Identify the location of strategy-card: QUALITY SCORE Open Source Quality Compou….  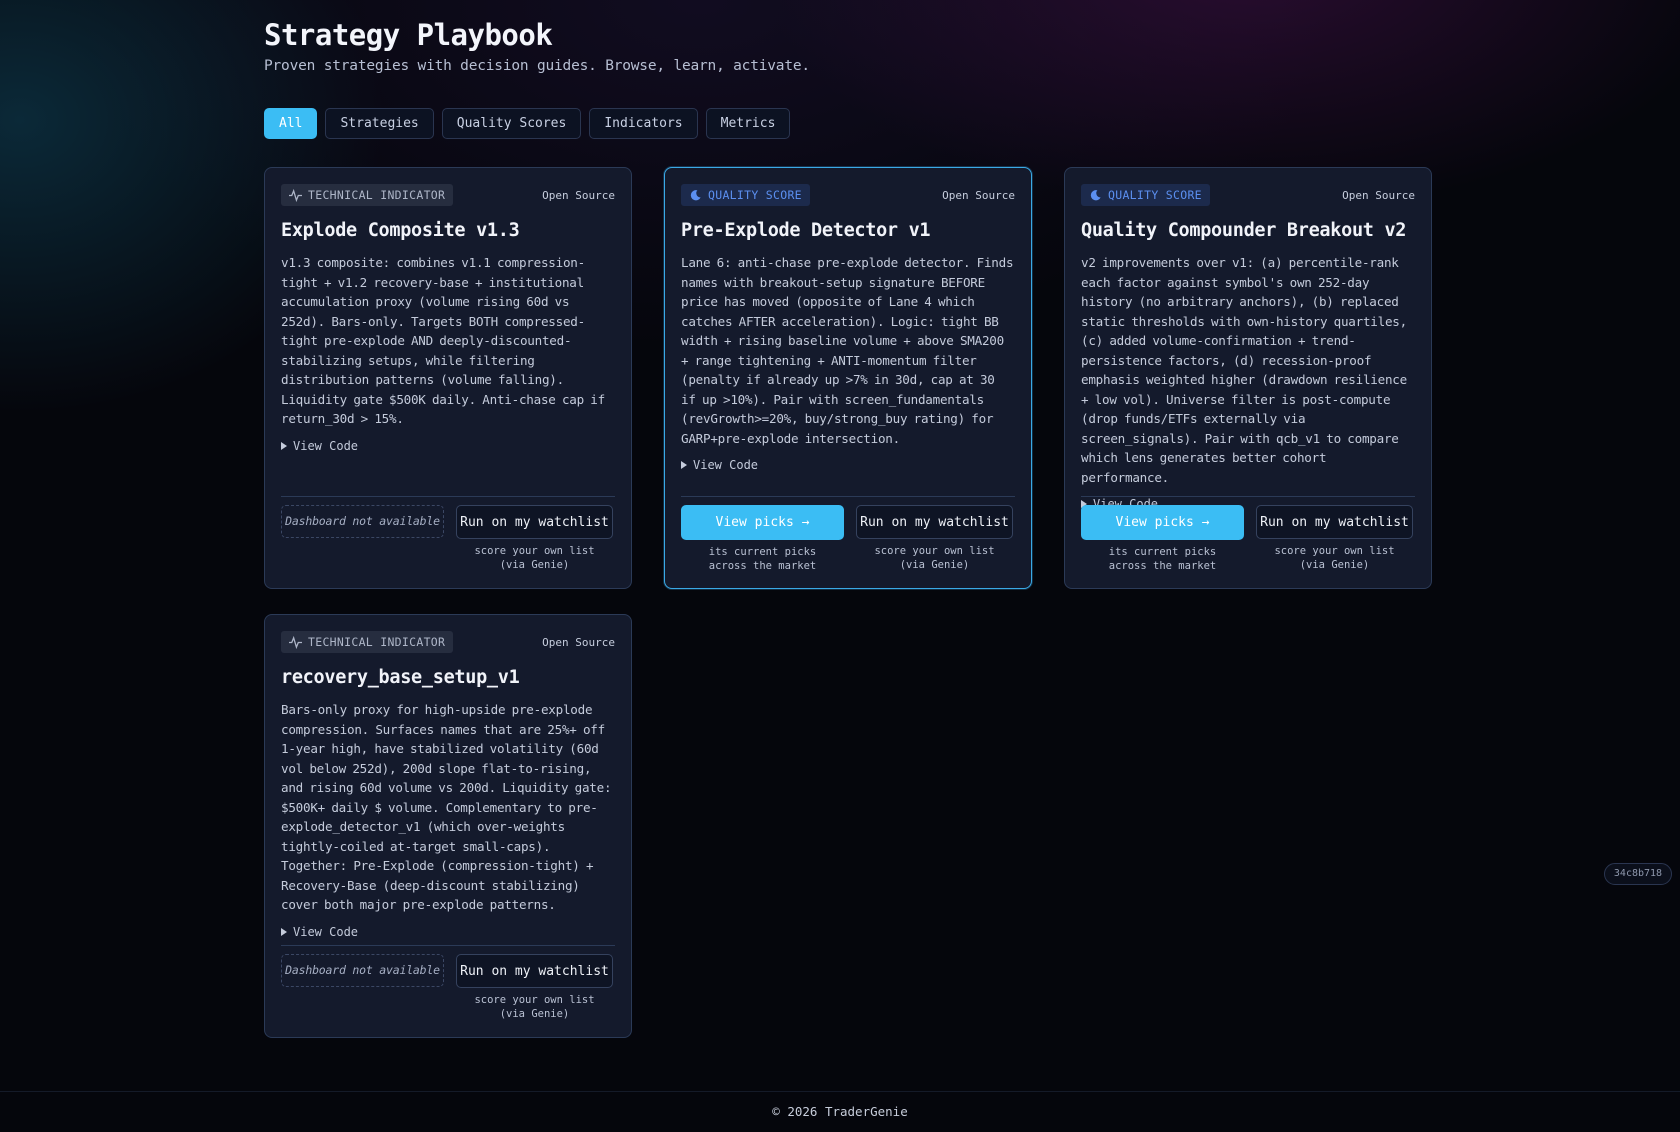
(1248, 378).